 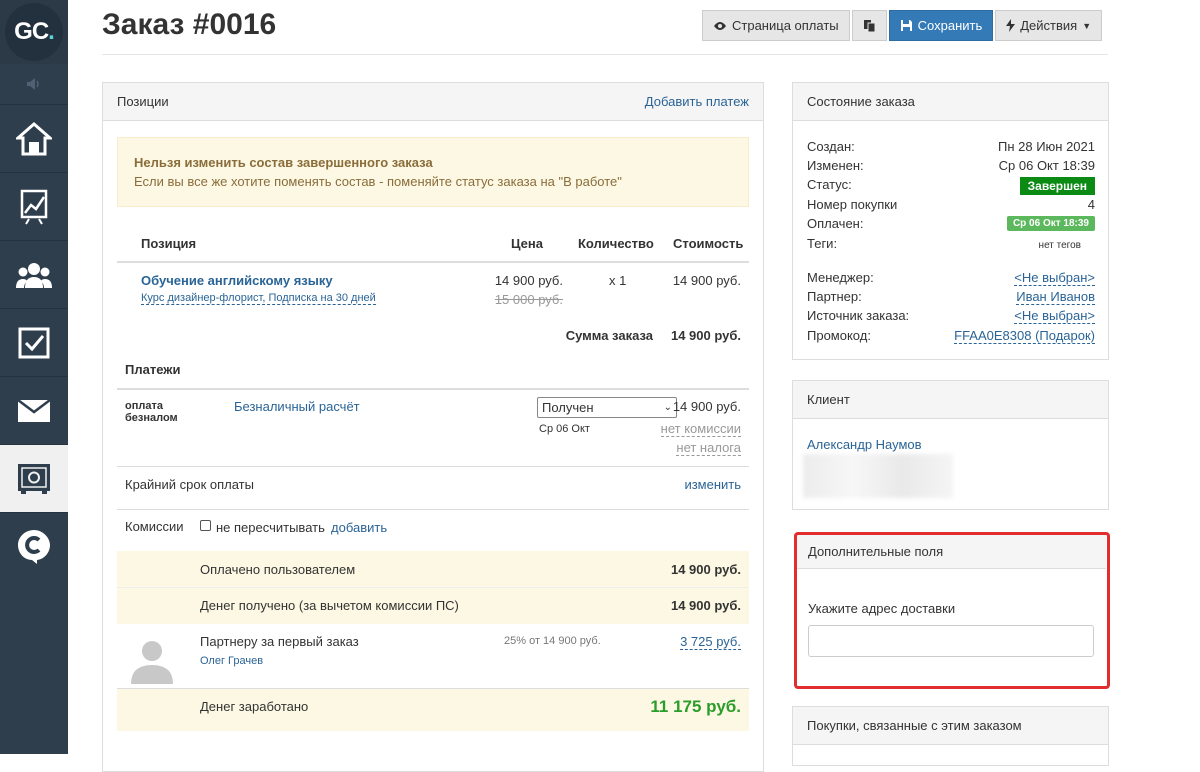 I want to click on mail-icon, so click(x=34, y=410).